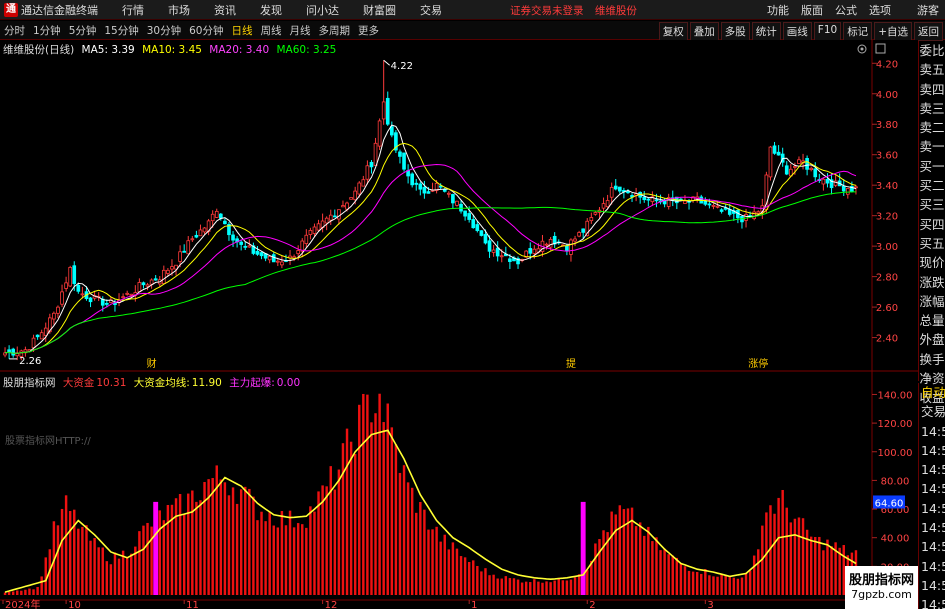 This screenshot has height=609, width=945. Describe the element at coordinates (932, 128) in the screenshot. I see `quote-label: 卖二` at that location.